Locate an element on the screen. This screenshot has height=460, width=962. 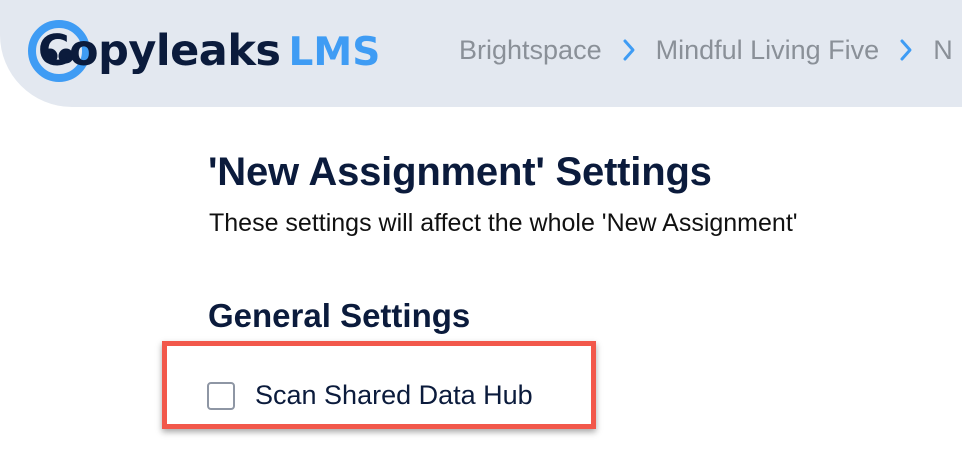
logo-product: LMS is located at coordinates (334, 52).